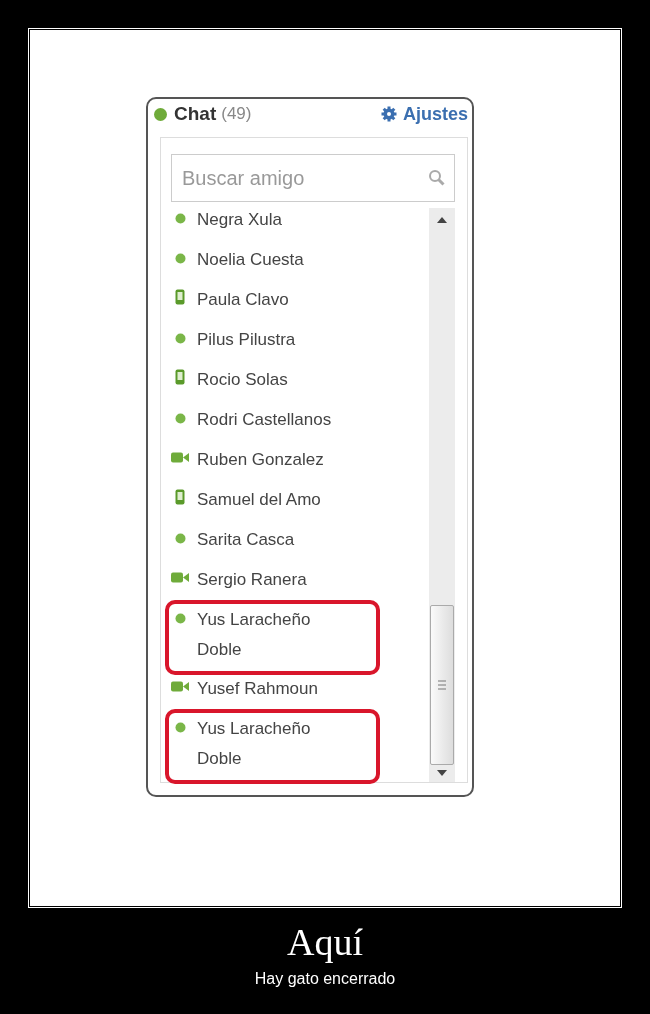 This screenshot has height=1014, width=650. What do you see at coordinates (442, 220) in the screenshot?
I see `scroll-up-icon` at bounding box center [442, 220].